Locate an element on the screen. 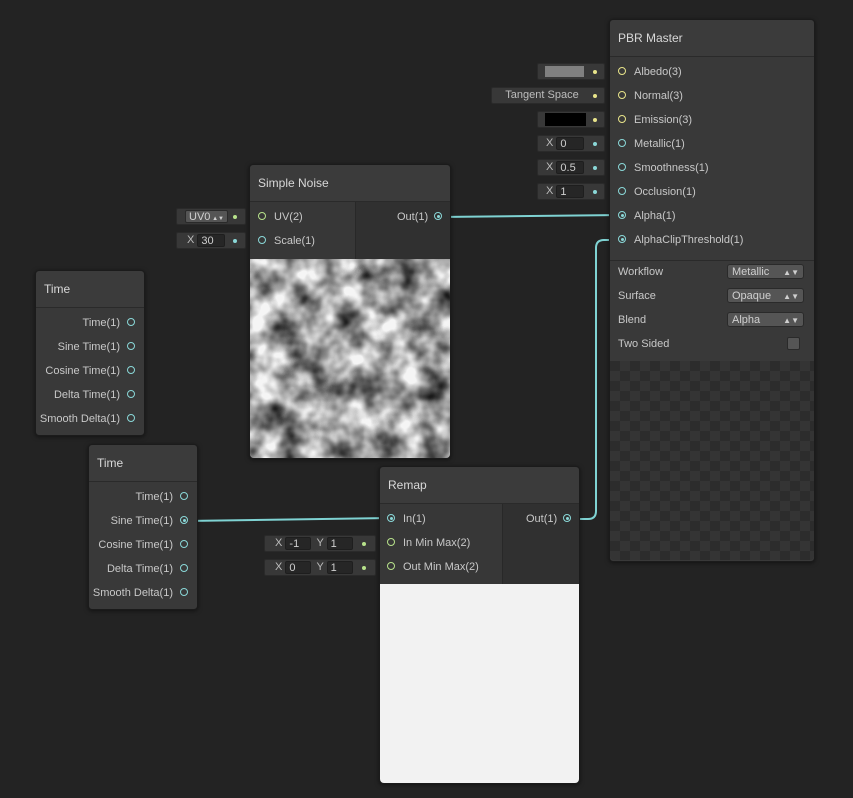 The image size is (853, 798). scale-label: Scale(1) is located at coordinates (294, 241).